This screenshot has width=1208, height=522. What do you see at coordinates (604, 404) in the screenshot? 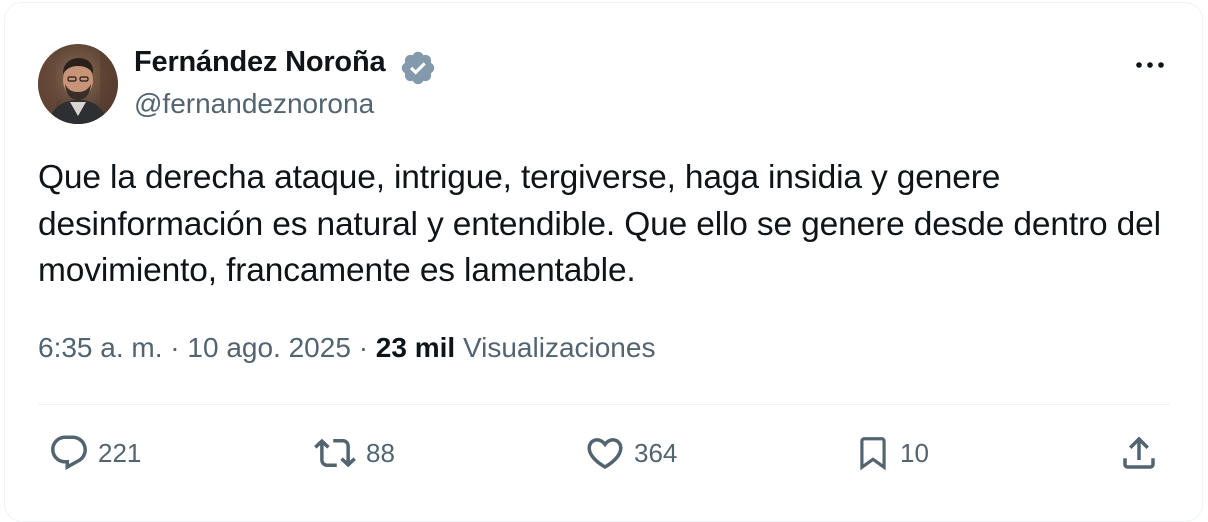
I see `divider` at bounding box center [604, 404].